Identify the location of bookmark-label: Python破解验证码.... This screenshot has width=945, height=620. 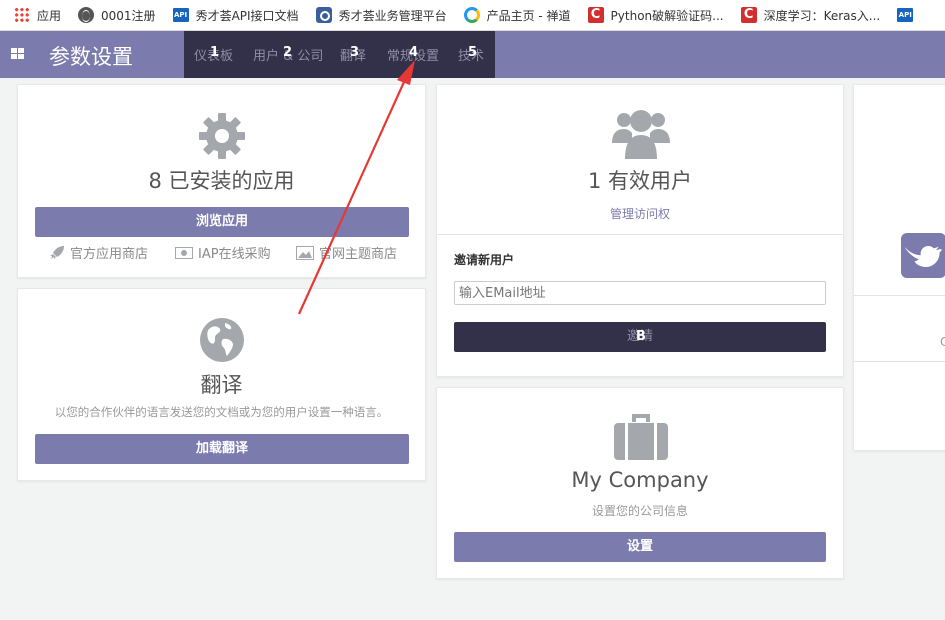
(667, 15).